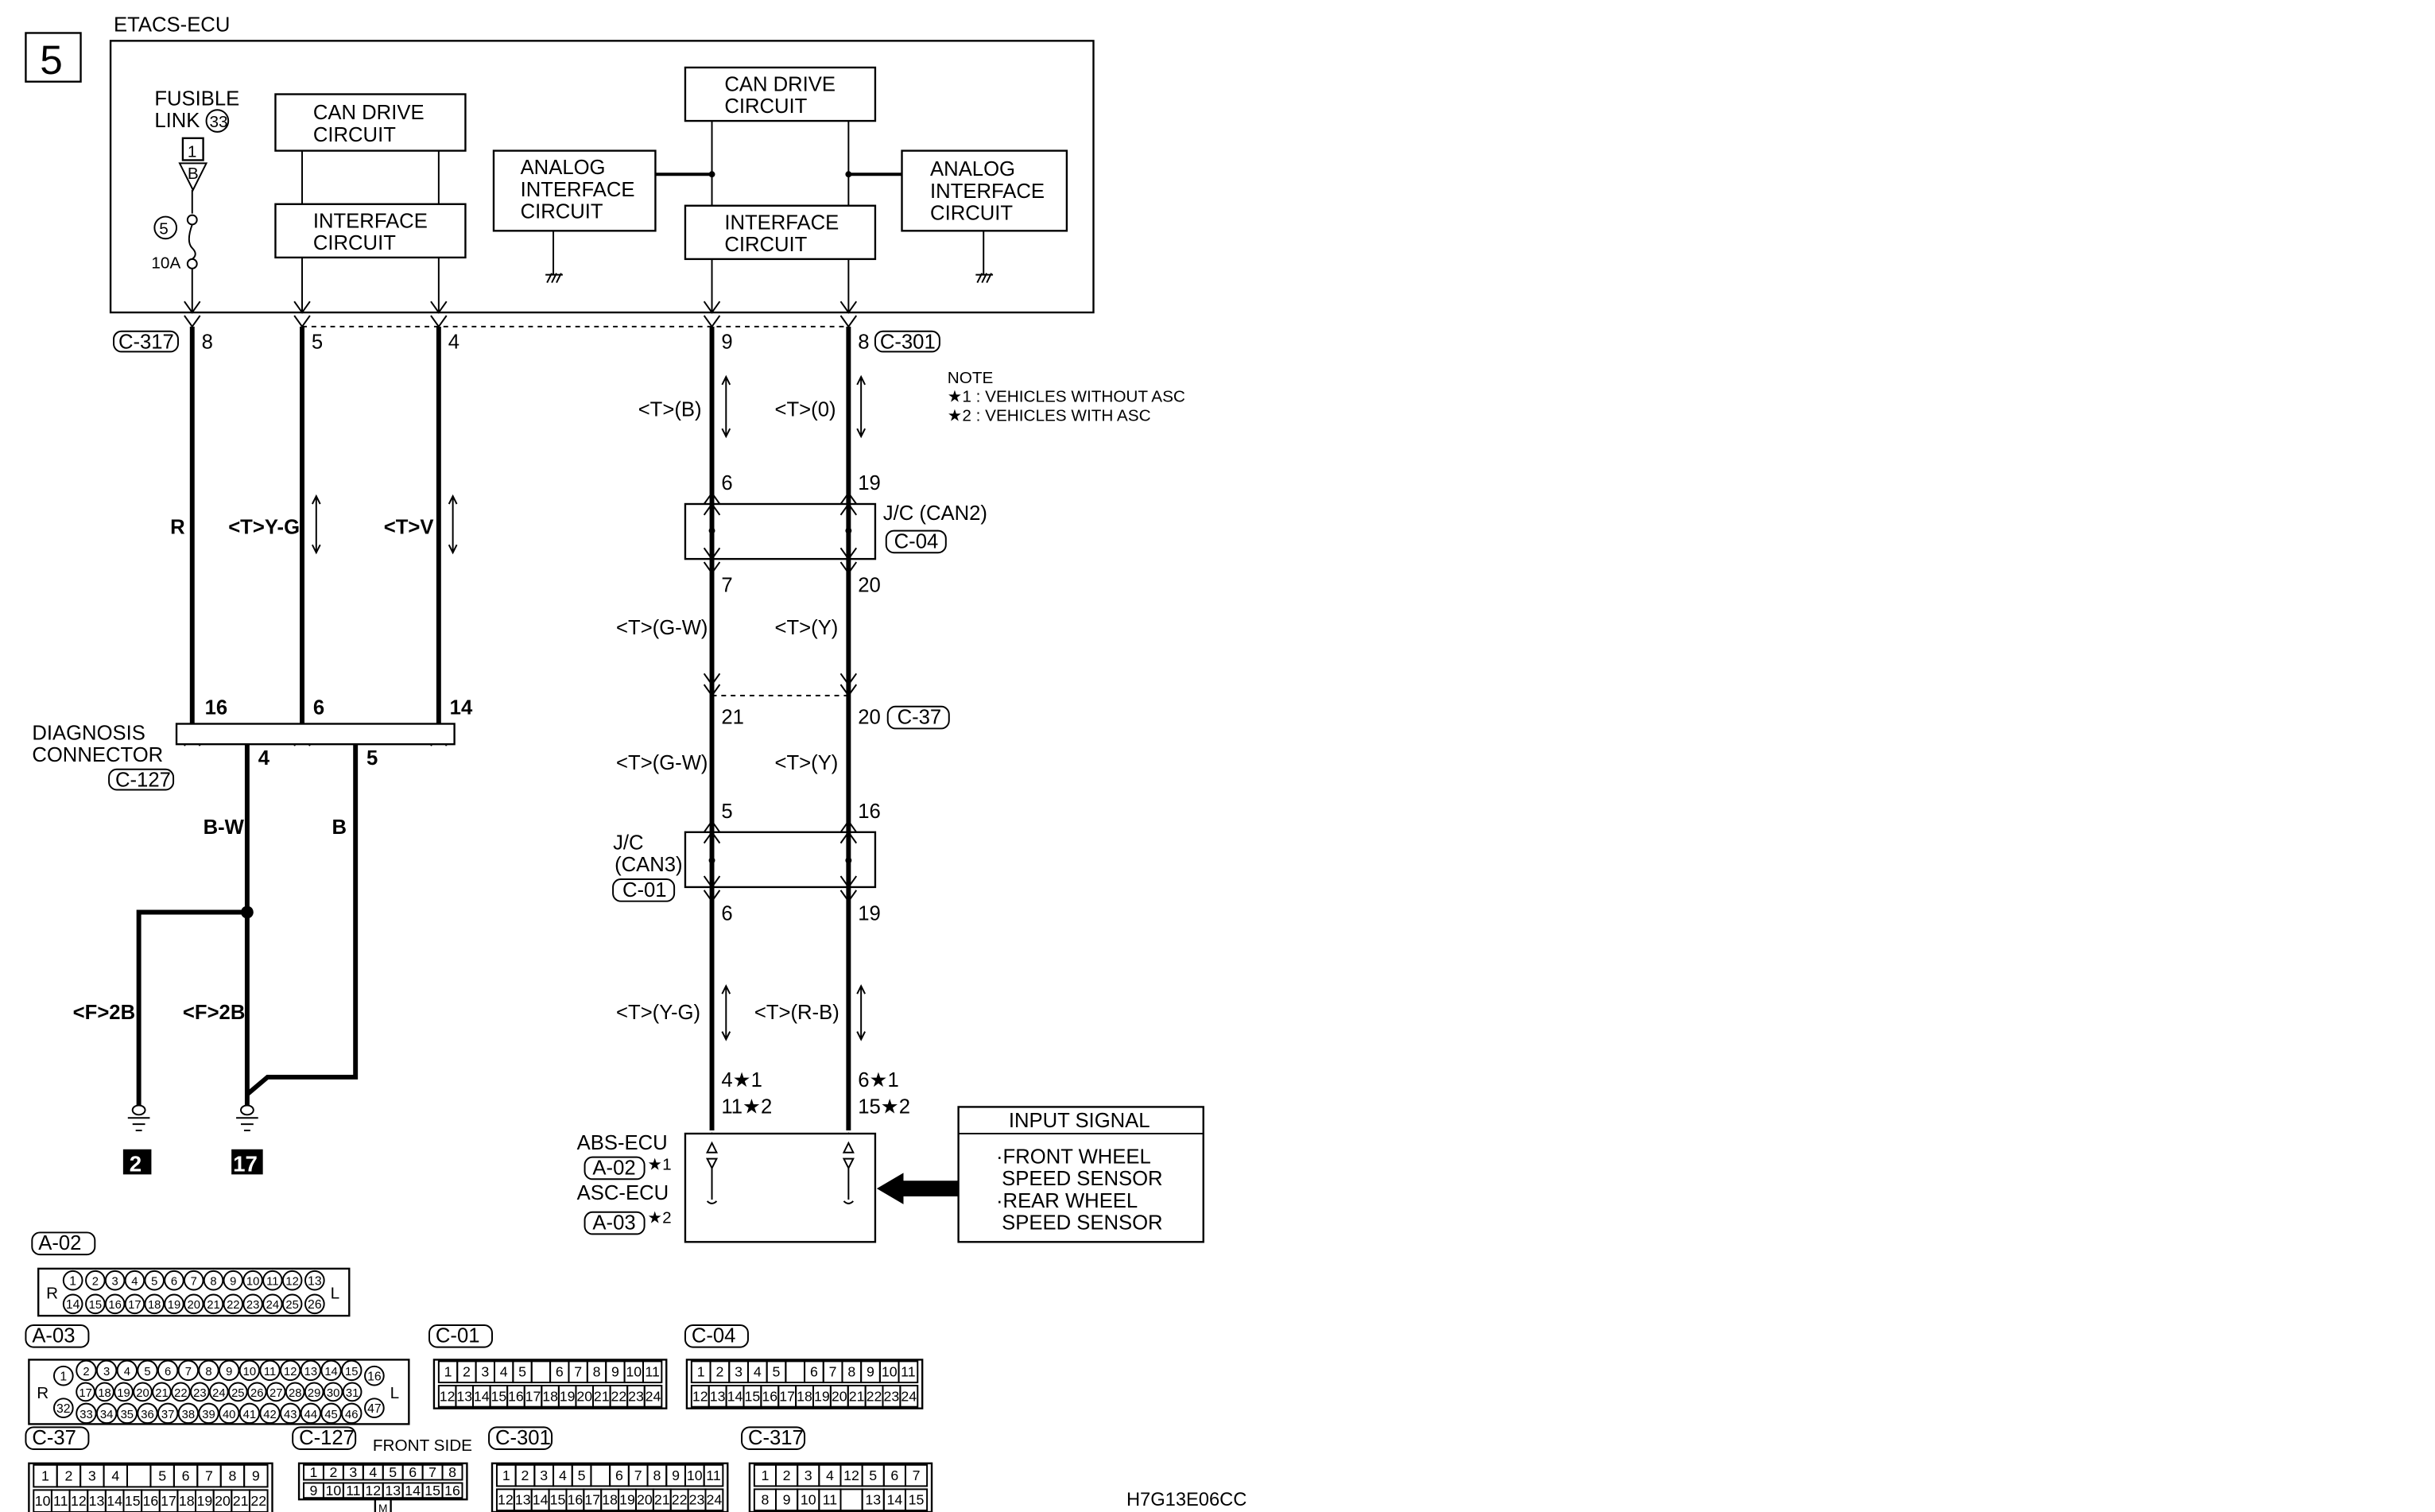 Image resolution: width=2435 pixels, height=1512 pixels. Describe the element at coordinates (839, 1396) in the screenshot. I see `pin-number: 20` at that location.